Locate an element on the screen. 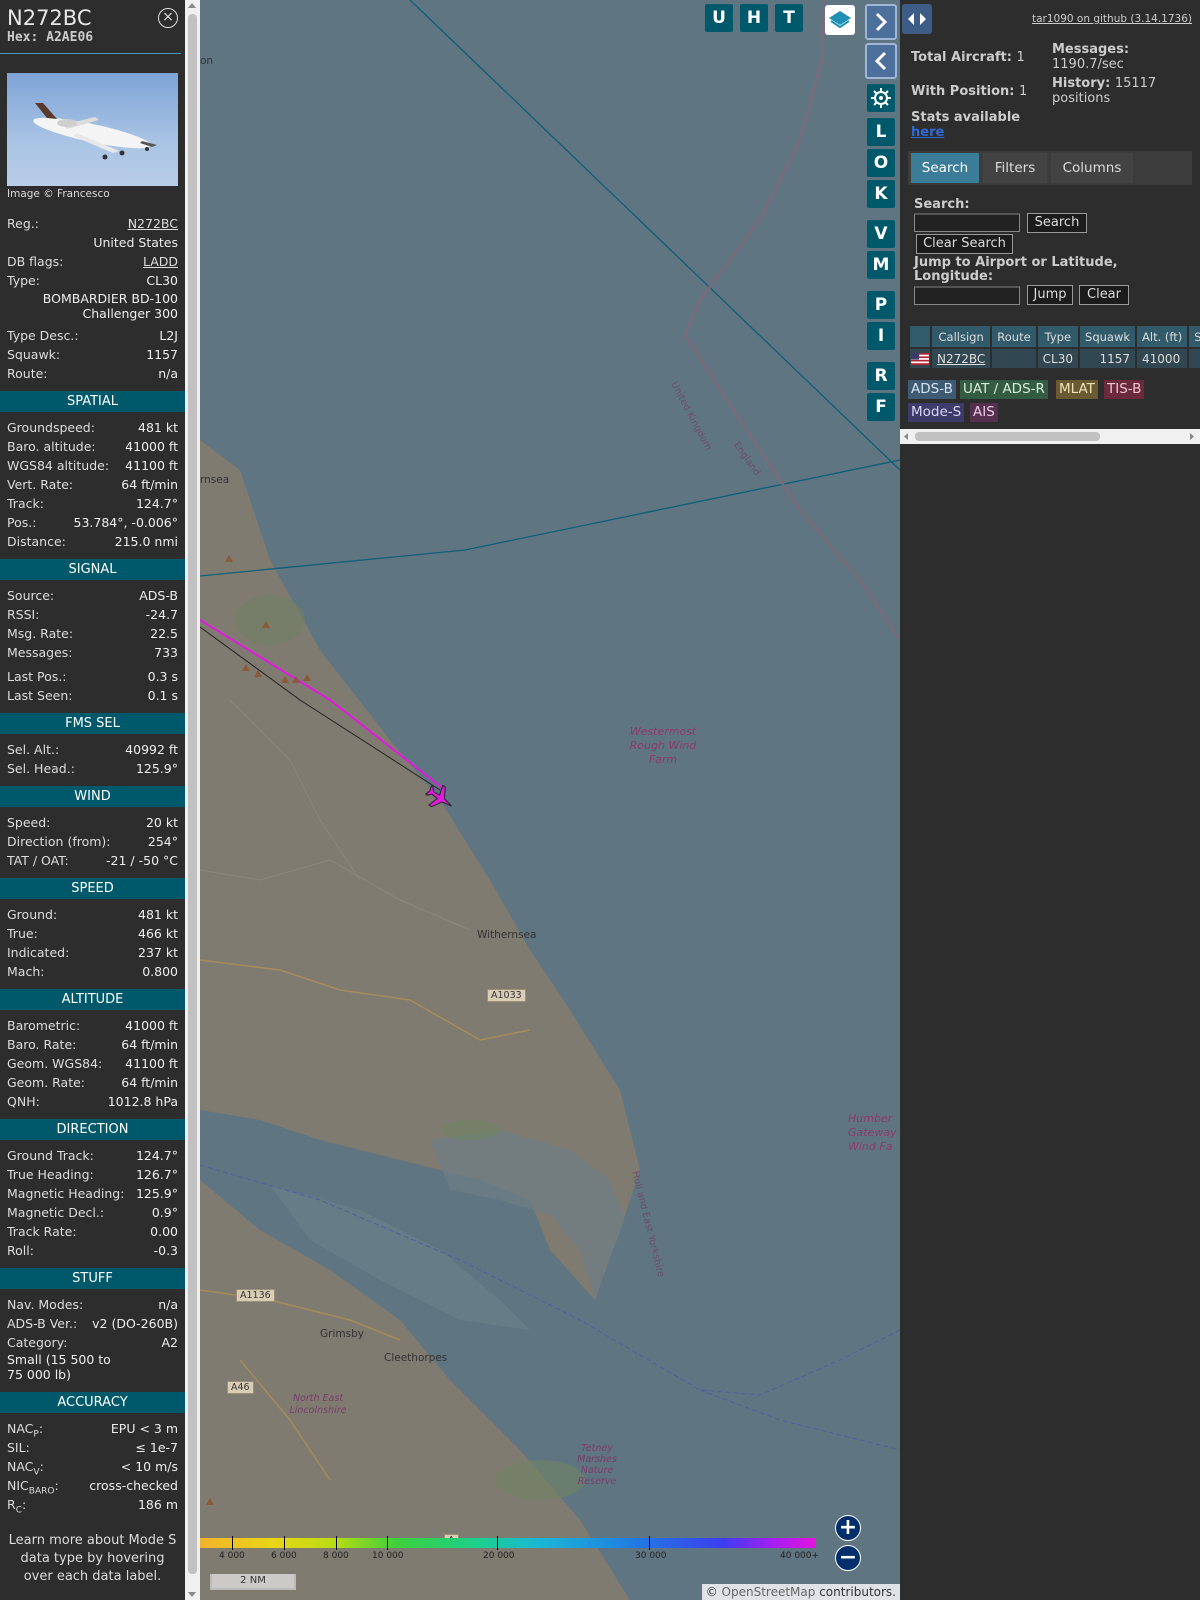  tab-columns: Columns is located at coordinates (1092, 168).